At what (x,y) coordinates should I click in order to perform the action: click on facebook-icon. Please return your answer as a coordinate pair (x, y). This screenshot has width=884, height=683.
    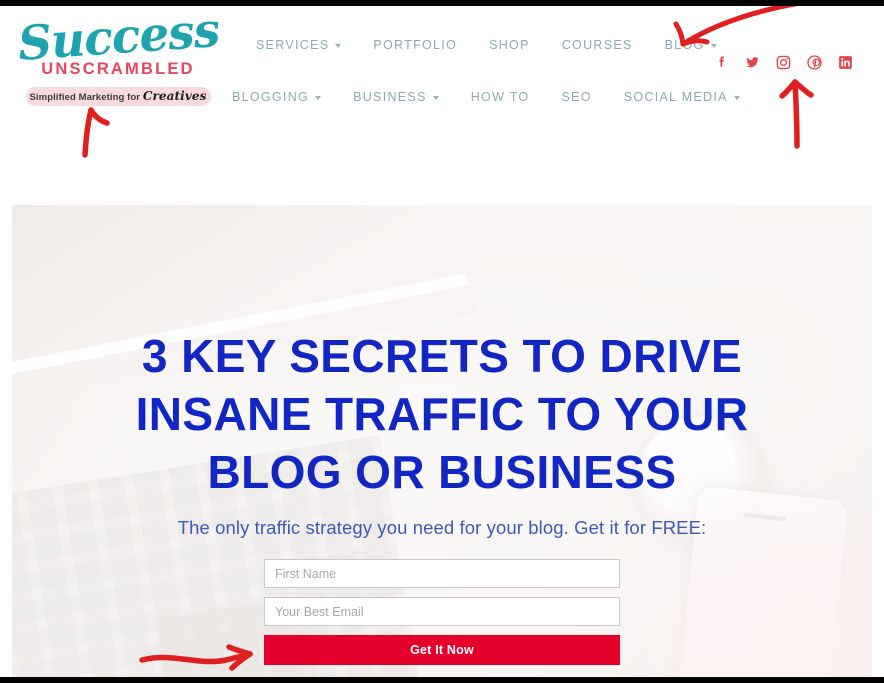
    Looking at the image, I should click on (721, 62).